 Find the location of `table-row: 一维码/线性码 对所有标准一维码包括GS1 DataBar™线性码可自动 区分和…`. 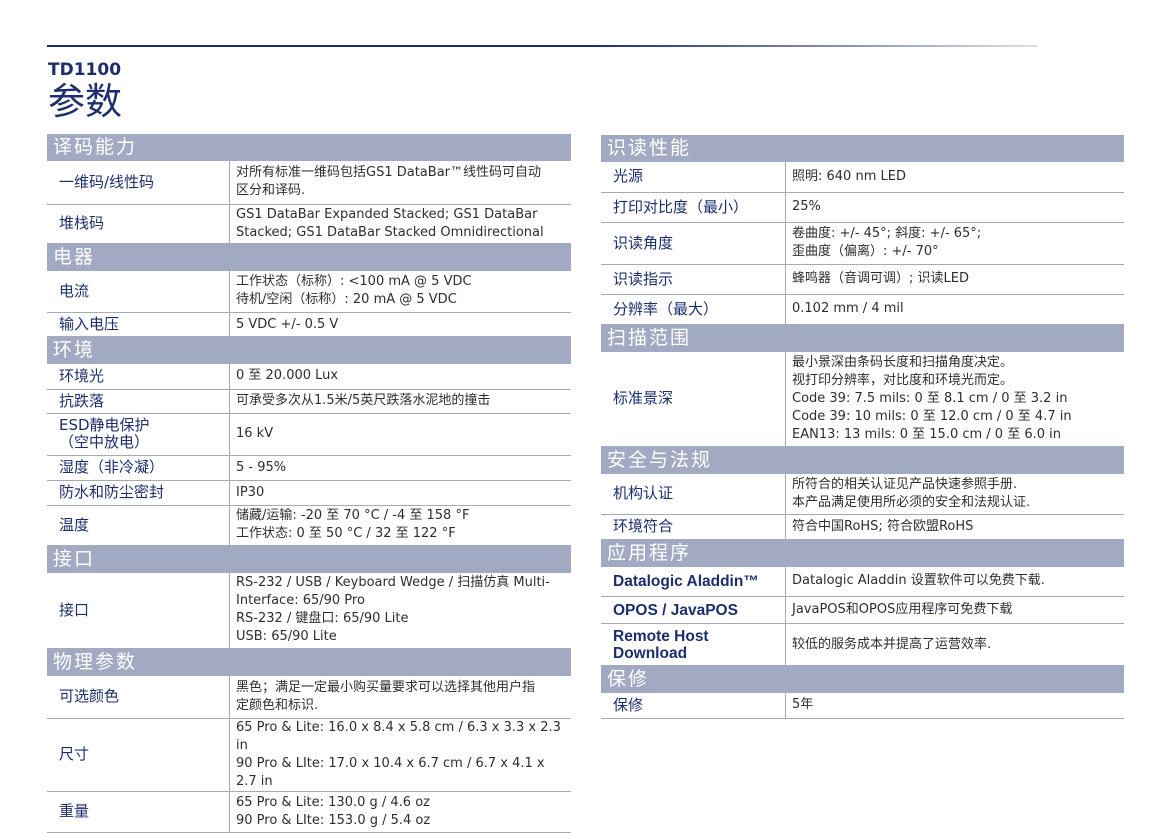

table-row: 一维码/线性码 对所有标准一维码包括GS1 DataBar™线性码可自动 区分和… is located at coordinates (309, 183).